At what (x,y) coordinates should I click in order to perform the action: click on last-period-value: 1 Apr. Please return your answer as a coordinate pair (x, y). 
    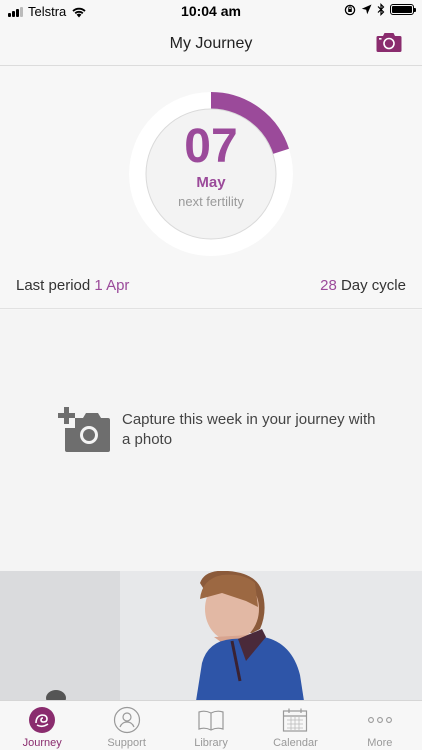
    Looking at the image, I should click on (111, 285).